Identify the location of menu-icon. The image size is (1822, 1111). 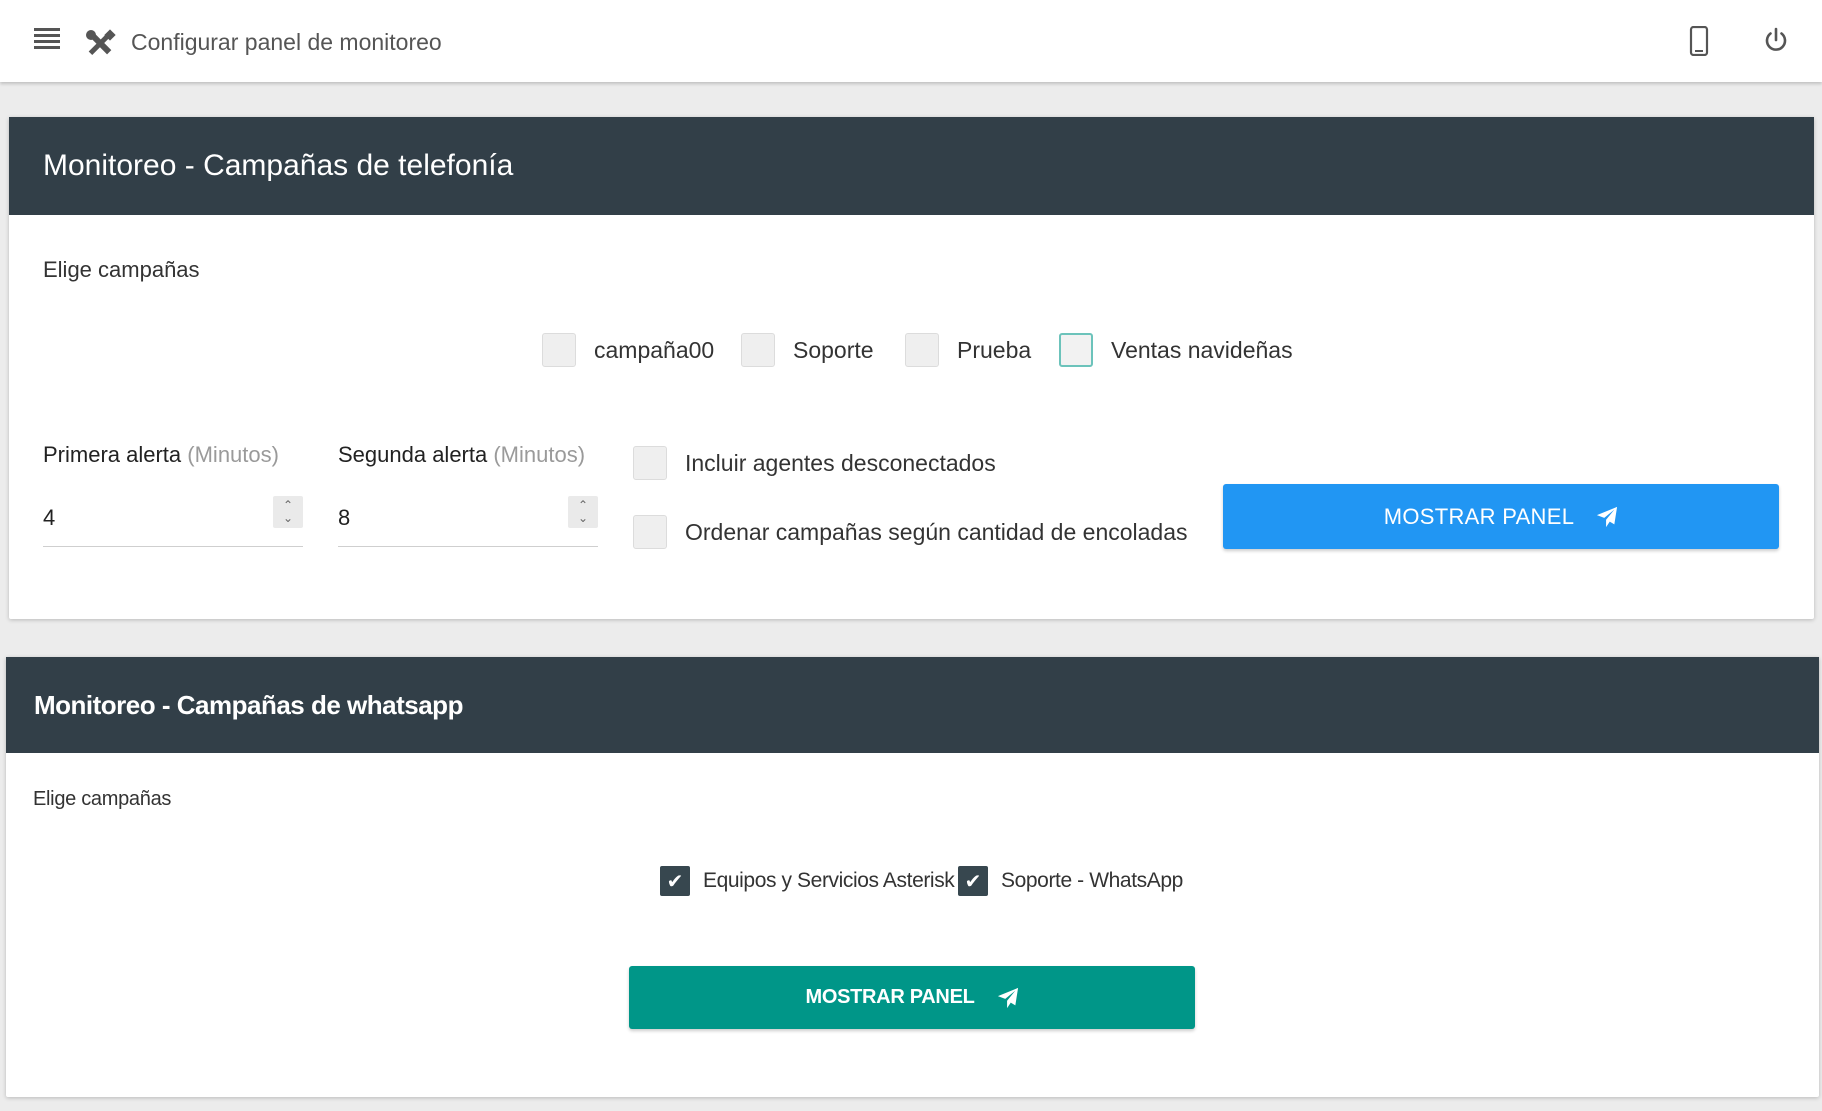
(47, 41).